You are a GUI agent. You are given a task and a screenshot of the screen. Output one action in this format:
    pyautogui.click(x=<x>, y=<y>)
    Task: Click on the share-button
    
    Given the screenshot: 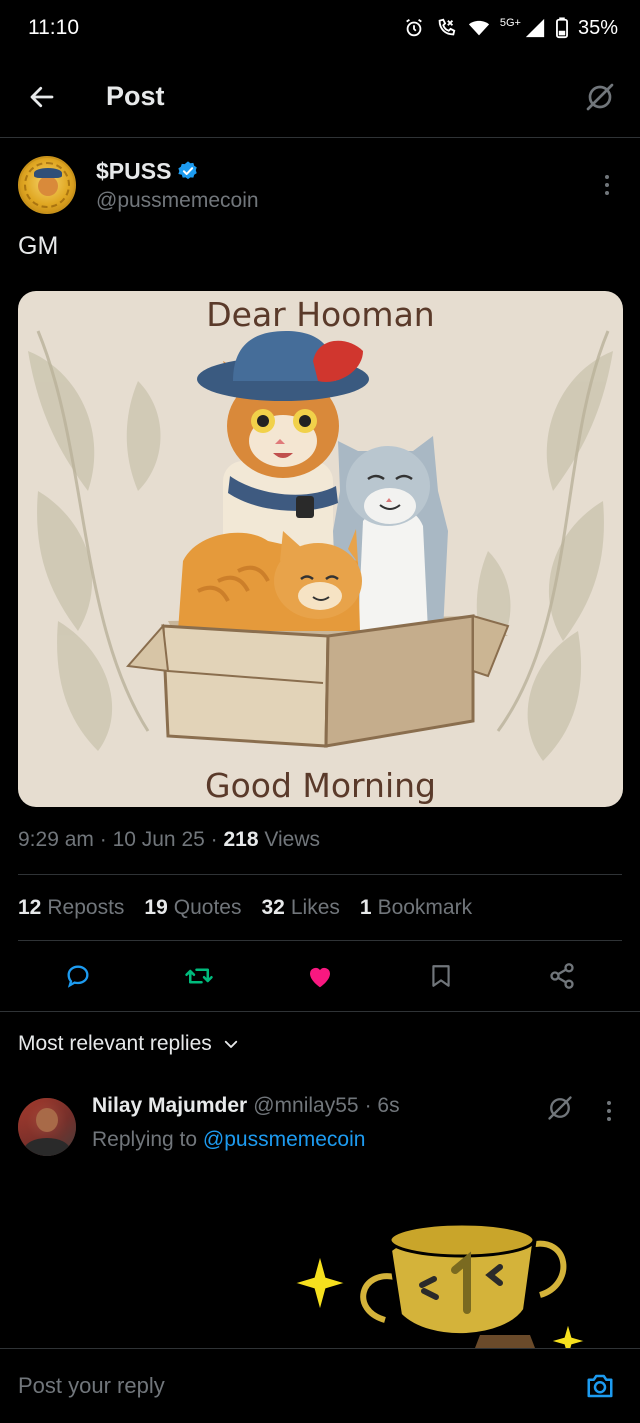 What is the action you would take?
    pyautogui.click(x=562, y=976)
    